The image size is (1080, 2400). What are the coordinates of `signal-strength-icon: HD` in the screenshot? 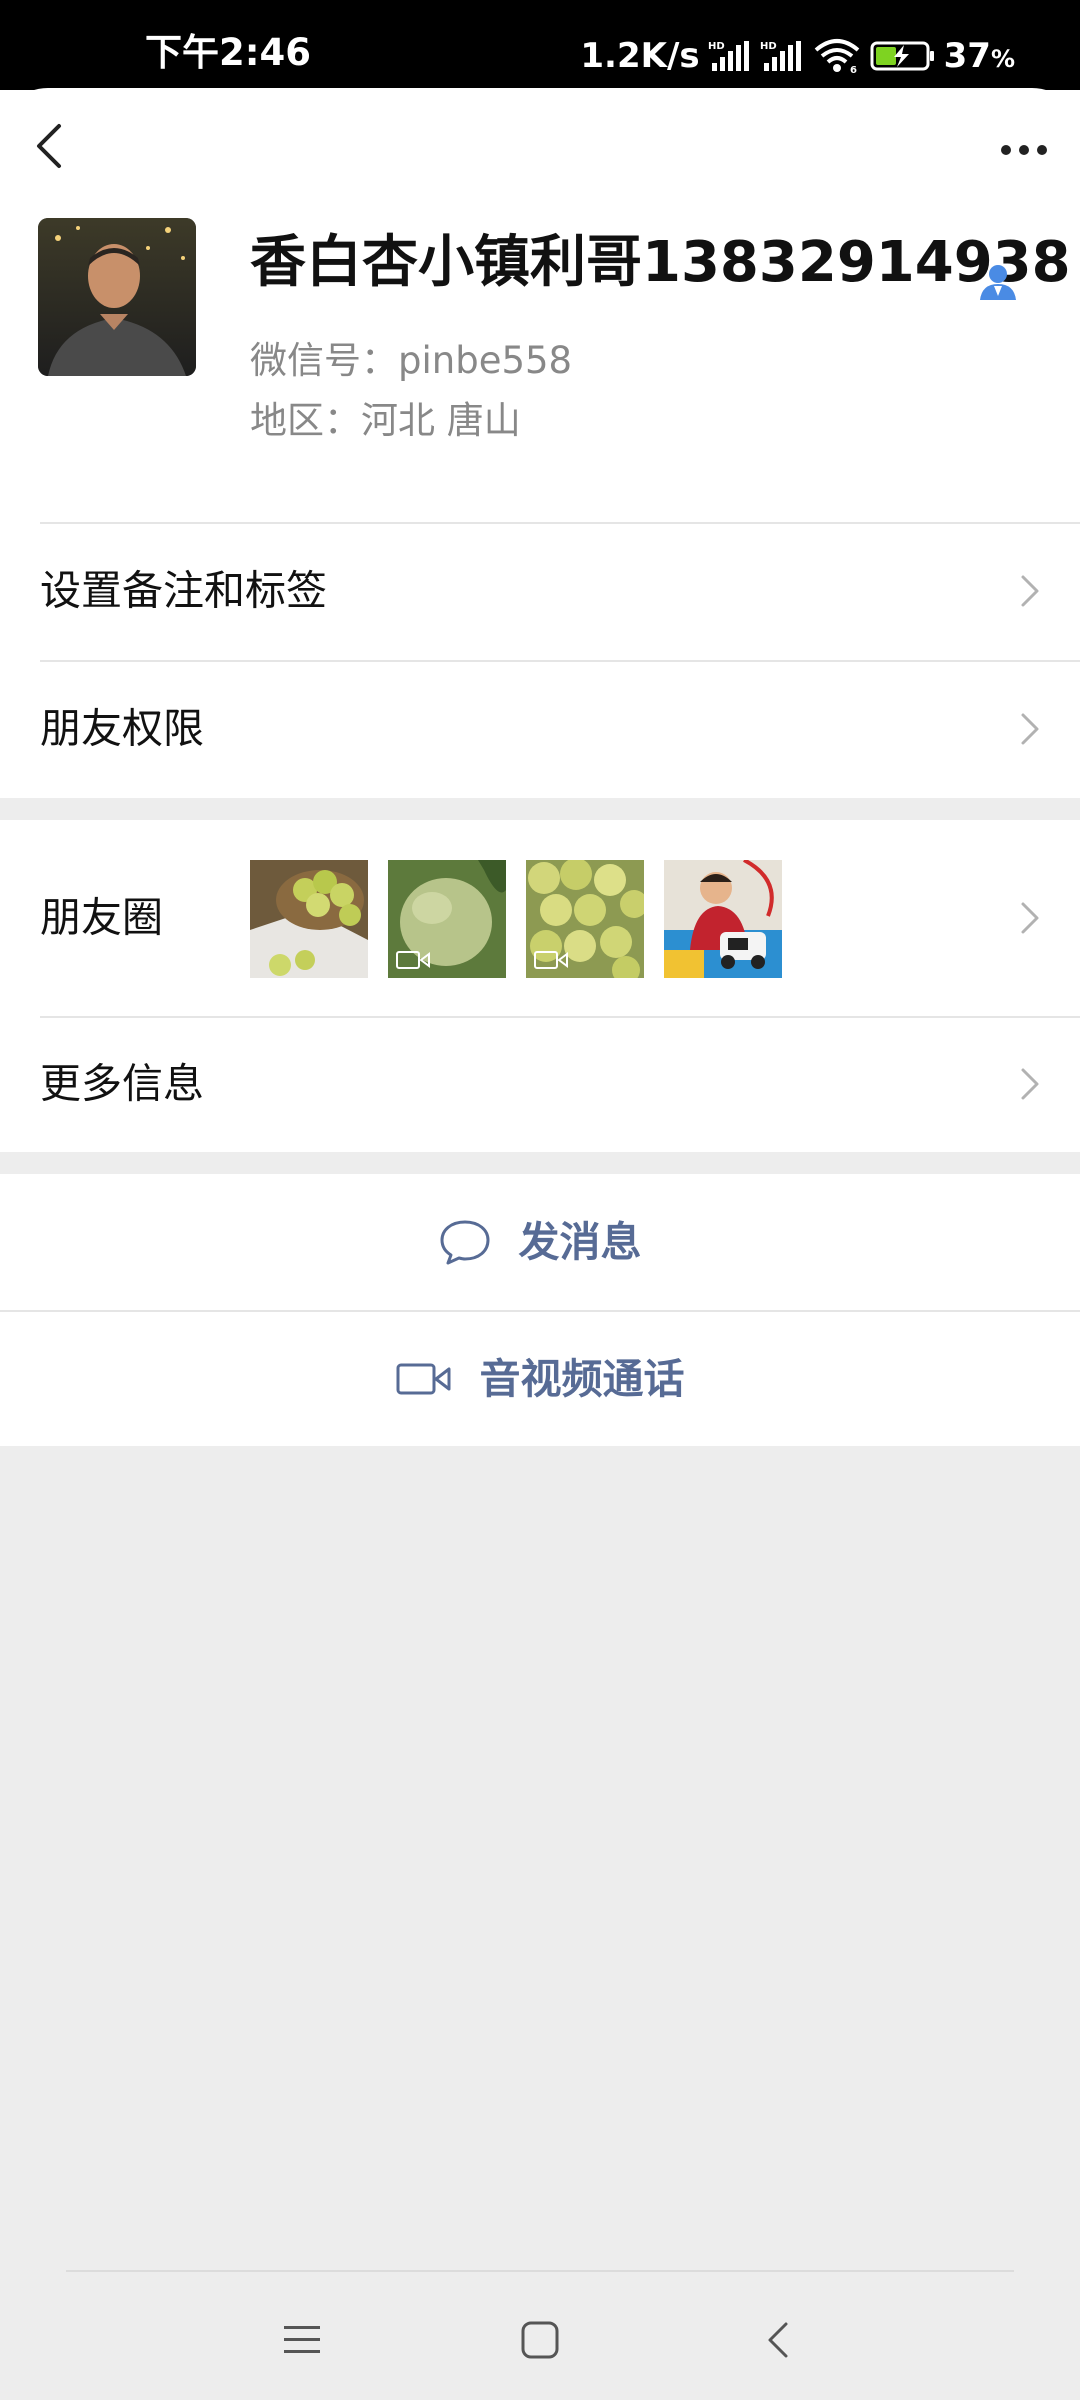 It's located at (730, 56).